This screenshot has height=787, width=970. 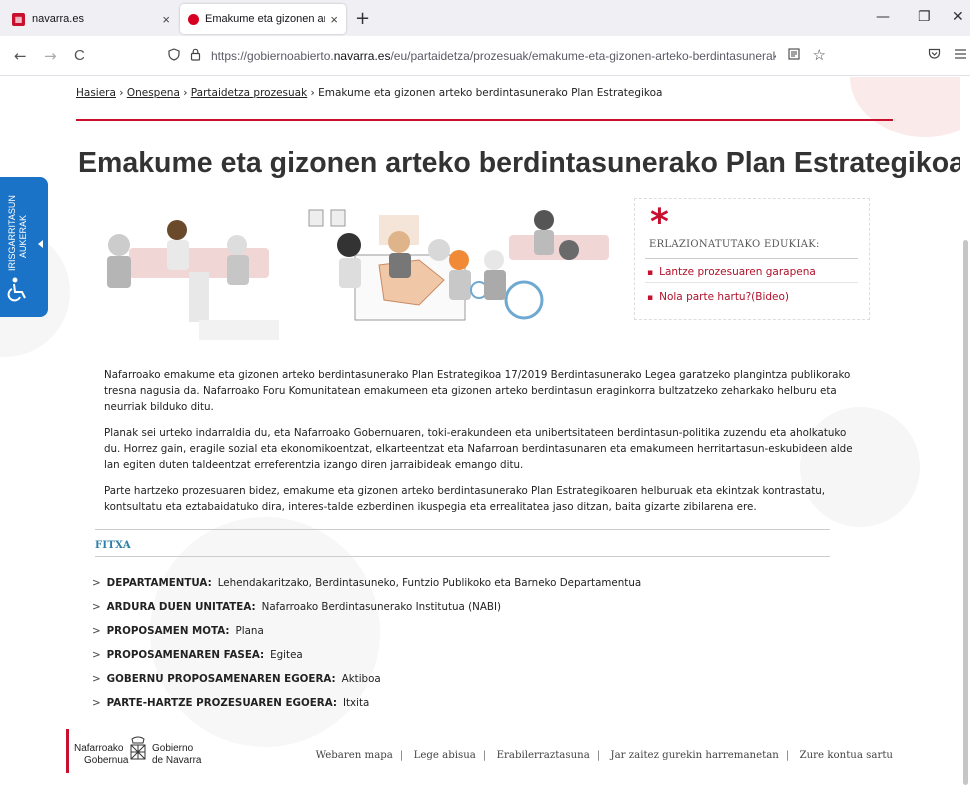 What do you see at coordinates (249, 93) in the screenshot?
I see `breadcrumb-link: Partaidetza prozesuak` at bounding box center [249, 93].